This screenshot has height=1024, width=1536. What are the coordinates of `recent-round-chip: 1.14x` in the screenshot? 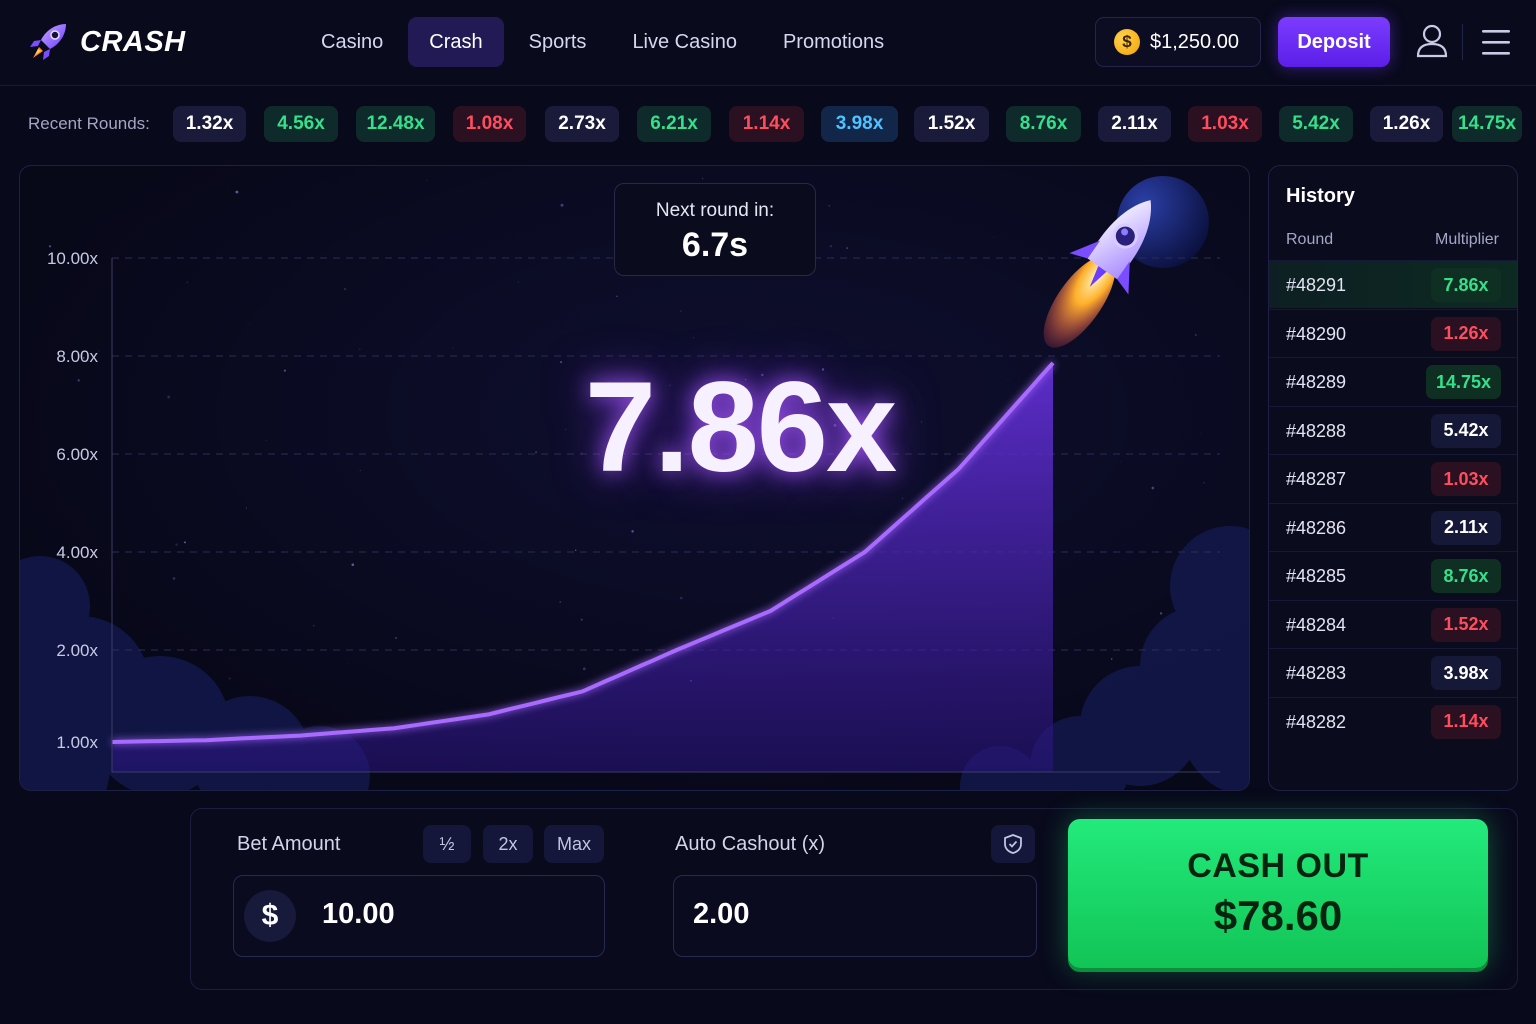 It's located at (766, 124).